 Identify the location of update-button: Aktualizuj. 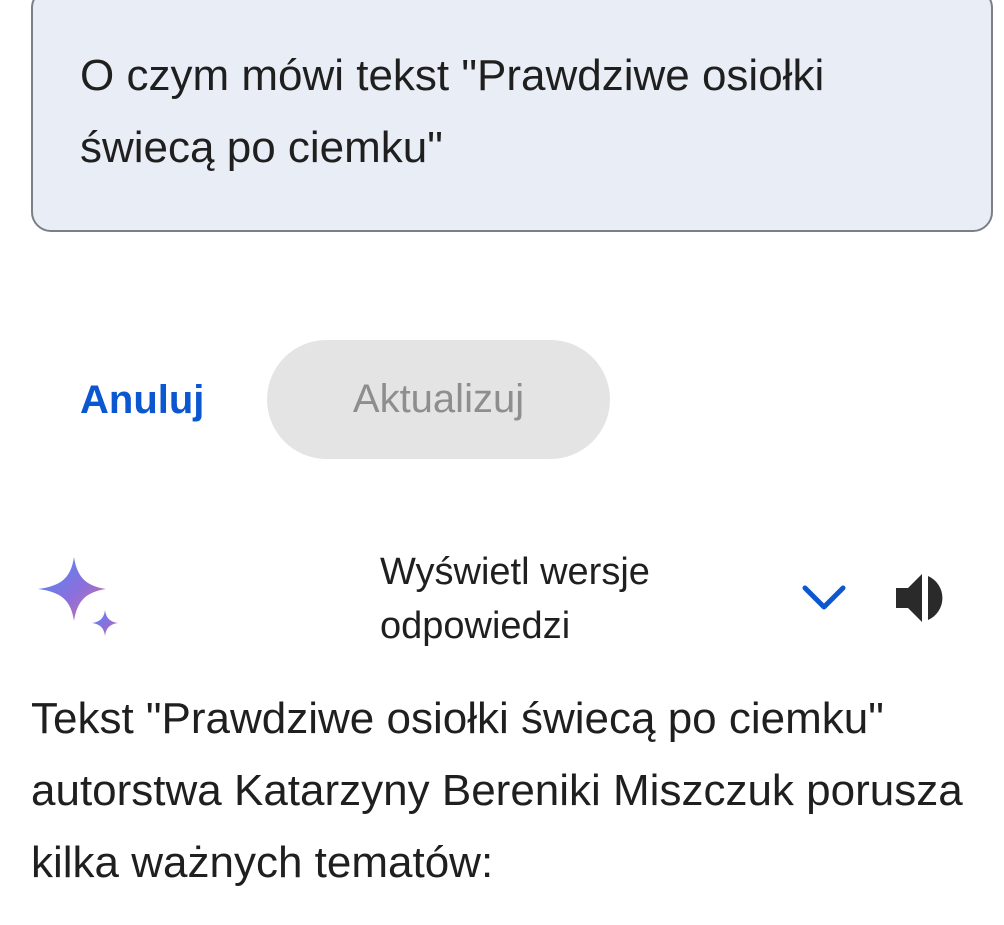
(438, 399).